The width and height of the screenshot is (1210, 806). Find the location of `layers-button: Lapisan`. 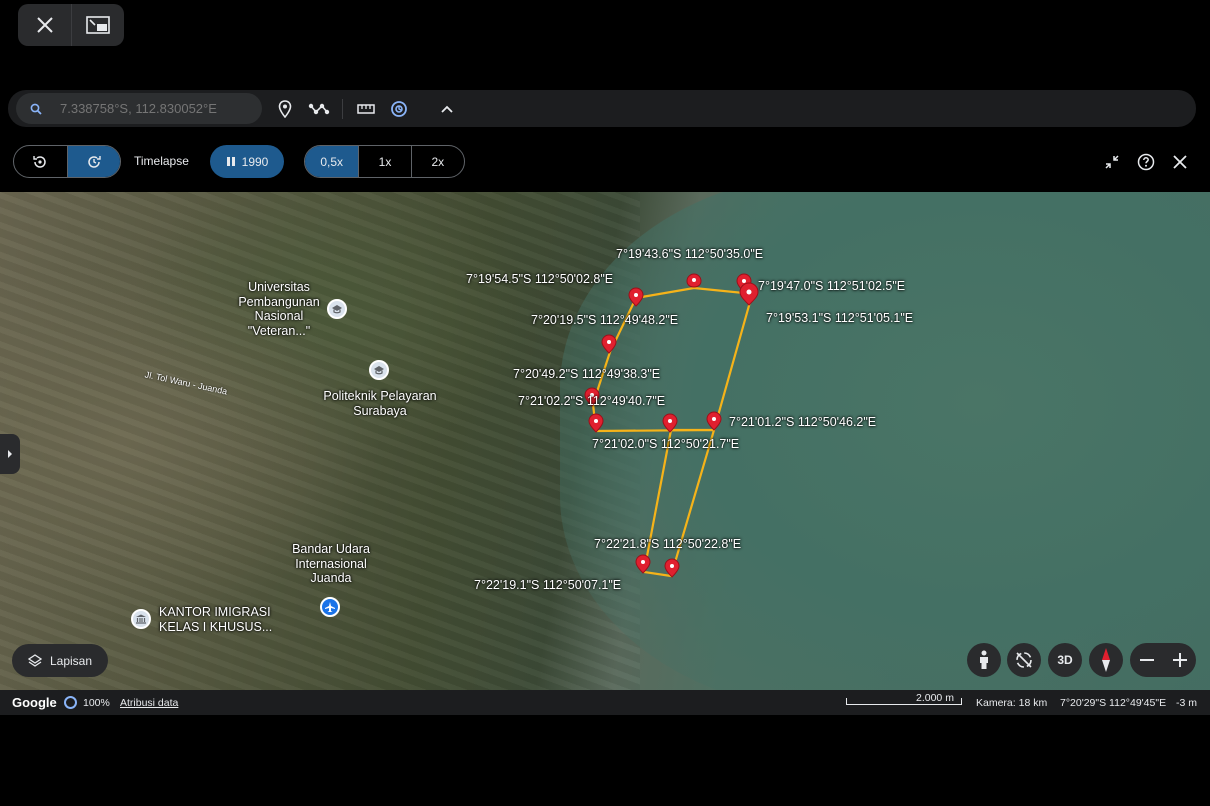

layers-button: Lapisan is located at coordinates (60, 660).